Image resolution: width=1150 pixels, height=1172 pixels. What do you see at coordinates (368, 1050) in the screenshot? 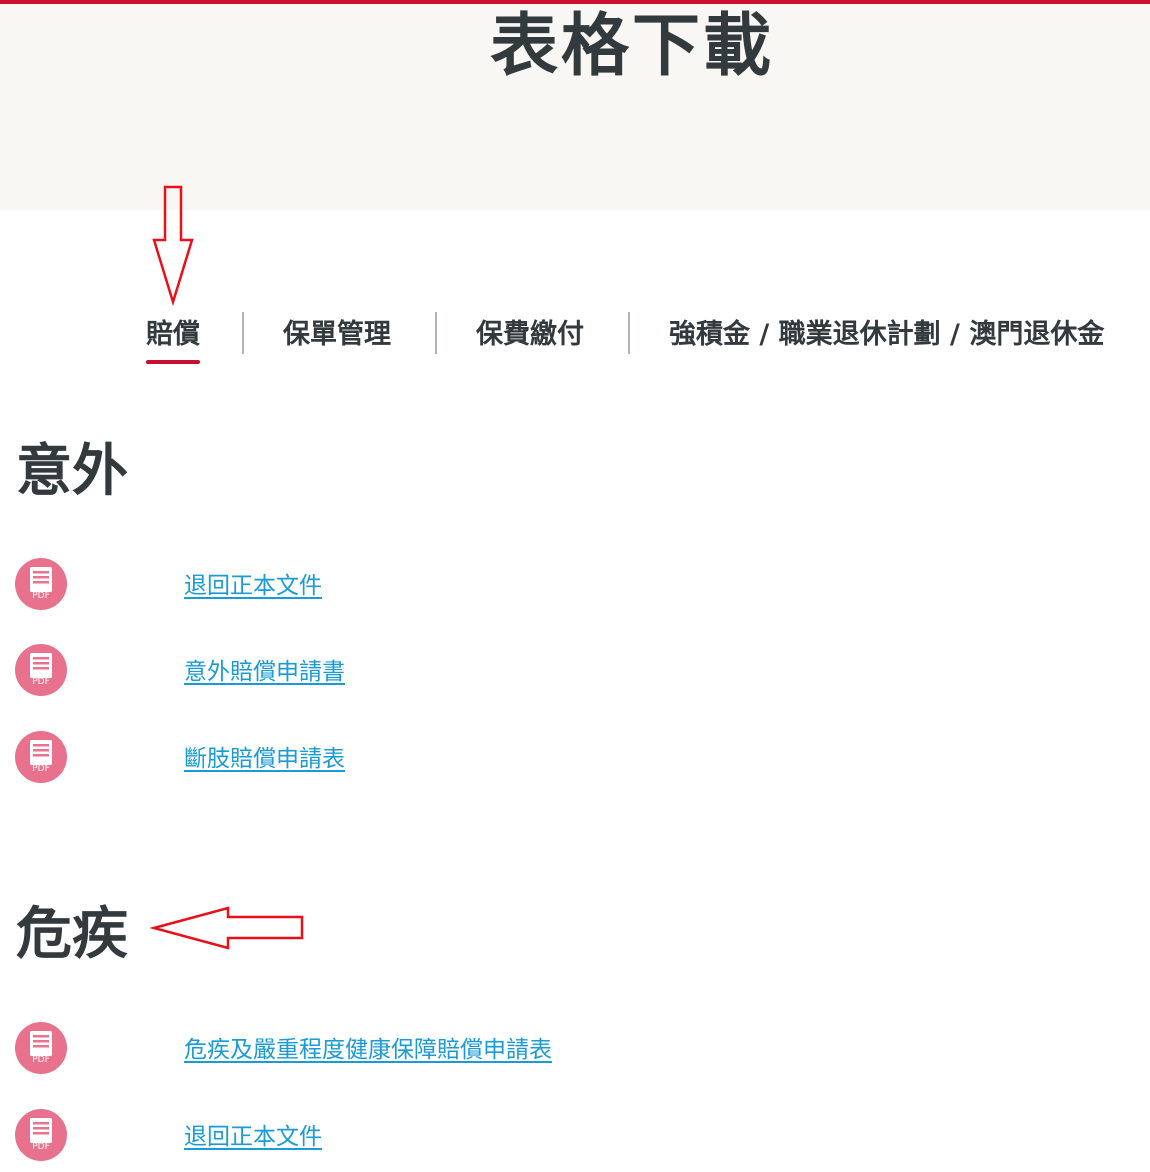
I see `document-link: 危疾及嚴重程度健康保障賠償申請表` at bounding box center [368, 1050].